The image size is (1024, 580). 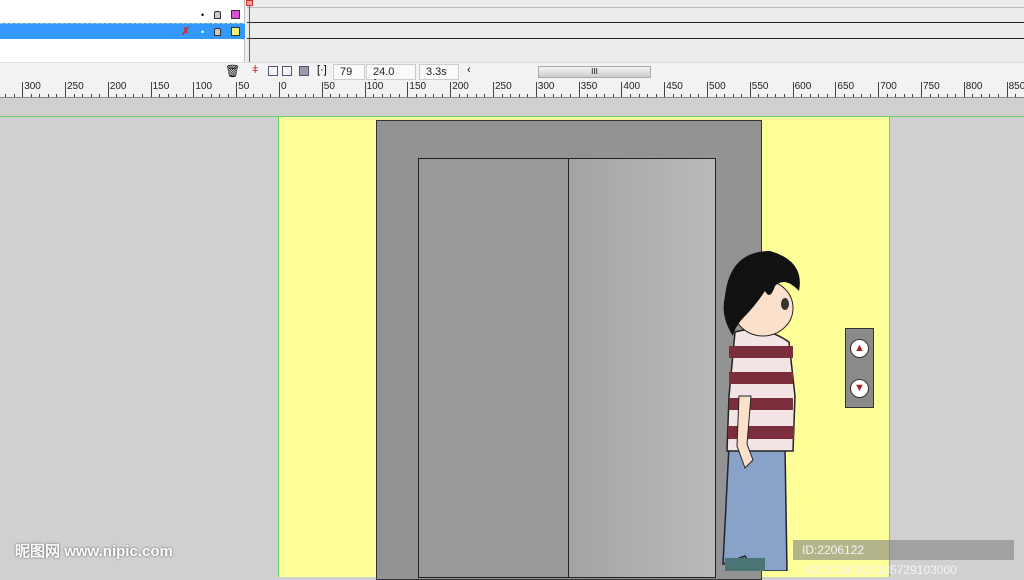 What do you see at coordinates (94, 551) in the screenshot?
I see `watermark-logo: 昵图网 www.nipic.com` at bounding box center [94, 551].